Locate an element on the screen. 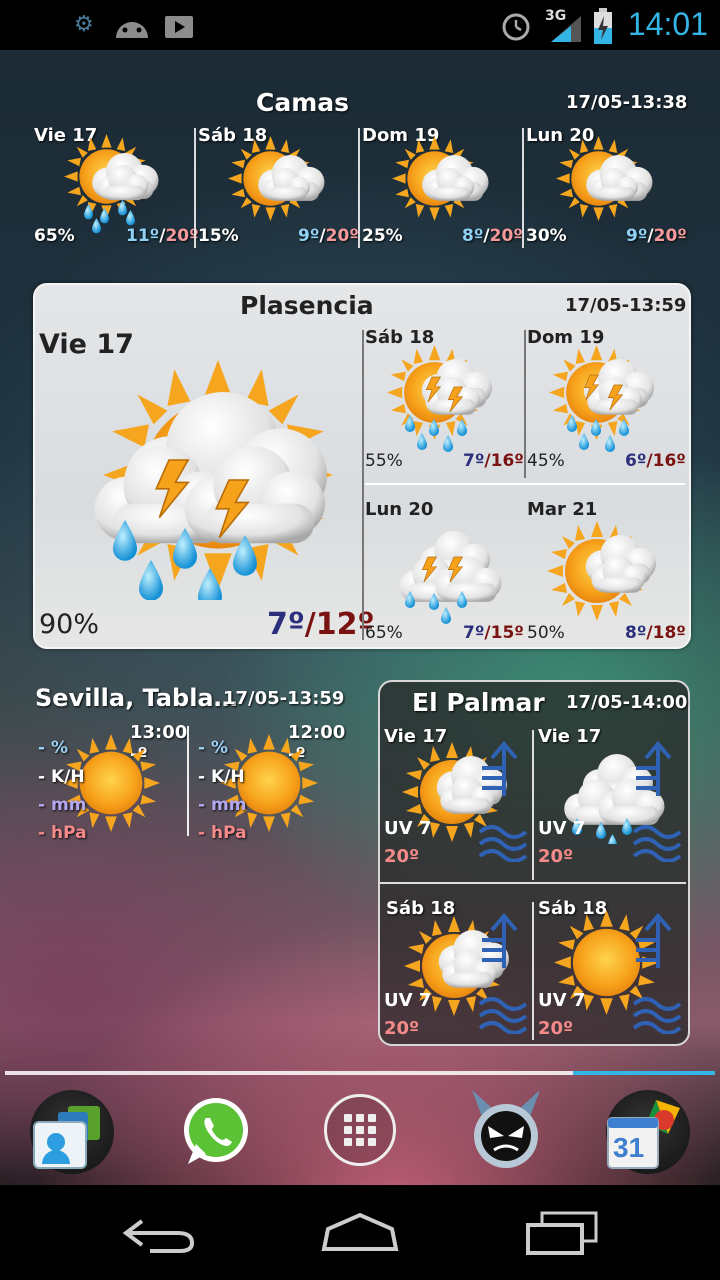 The image size is (720, 1280). temperature: 6º/16º is located at coordinates (655, 461).